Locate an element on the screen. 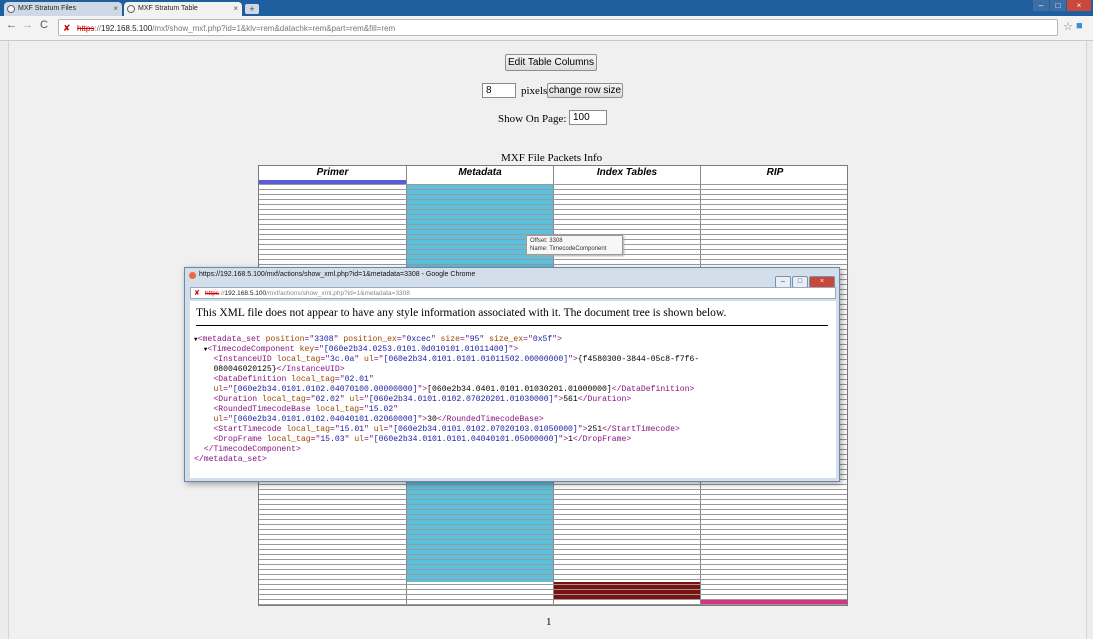 The width and height of the screenshot is (1093, 639). tab-title: MXF Stratum Table is located at coordinates (168, 8).